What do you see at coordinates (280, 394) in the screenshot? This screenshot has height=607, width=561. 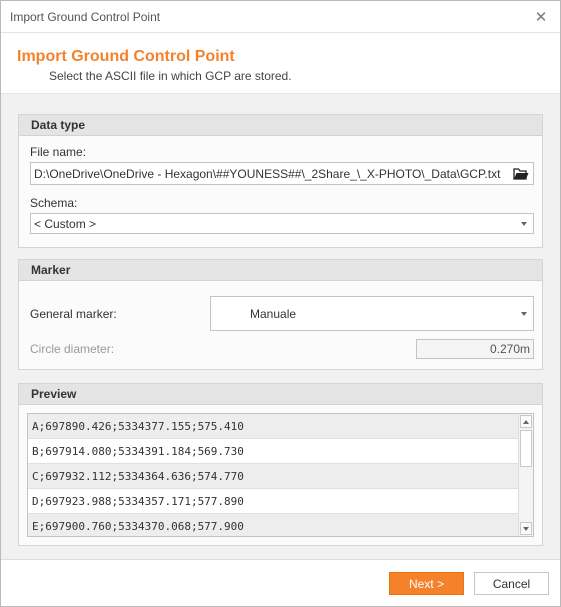 I see `preview-heading: Preview` at bounding box center [280, 394].